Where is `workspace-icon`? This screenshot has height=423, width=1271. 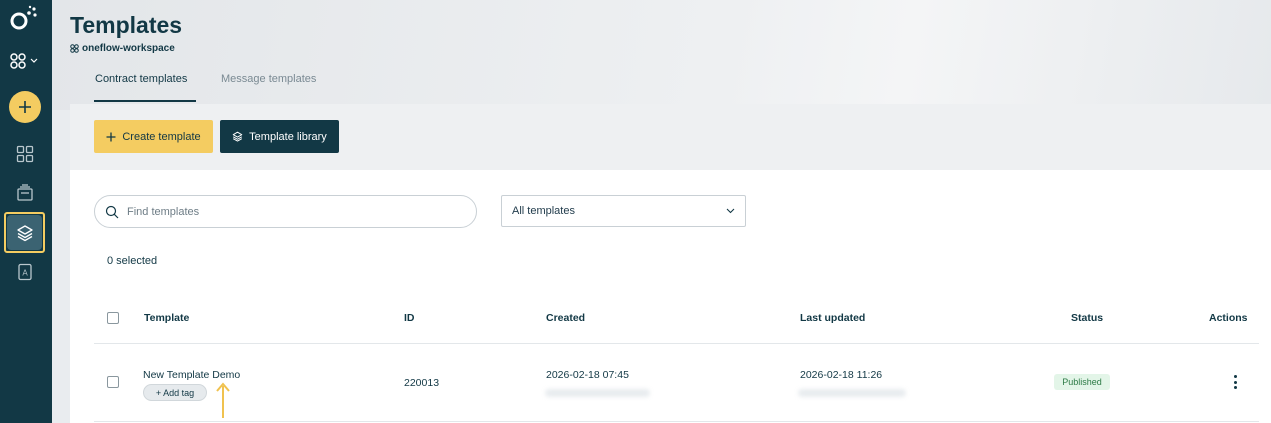 workspace-icon is located at coordinates (74, 48).